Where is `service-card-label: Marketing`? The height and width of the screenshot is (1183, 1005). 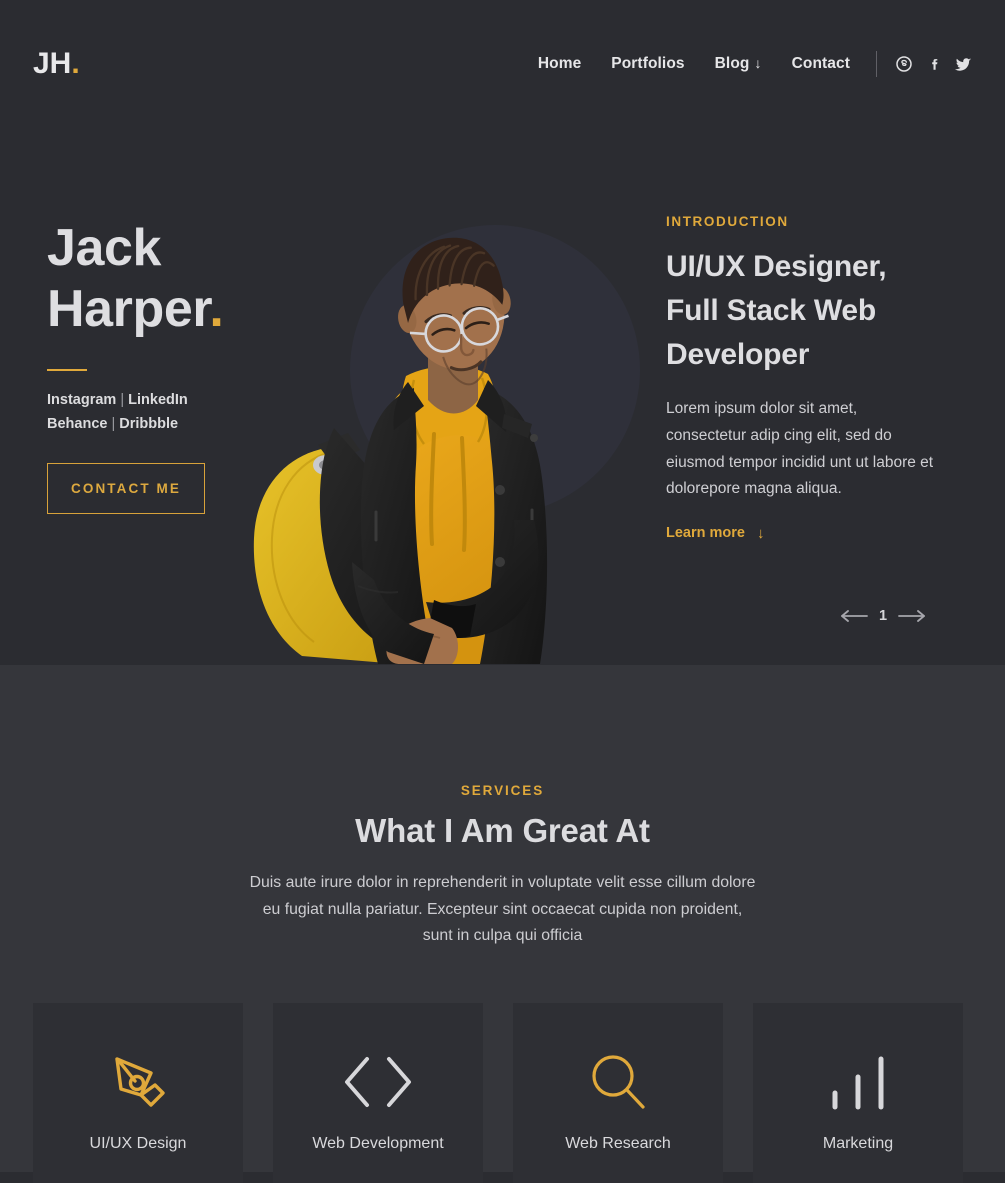
service-card-label: Marketing is located at coordinates (858, 1143).